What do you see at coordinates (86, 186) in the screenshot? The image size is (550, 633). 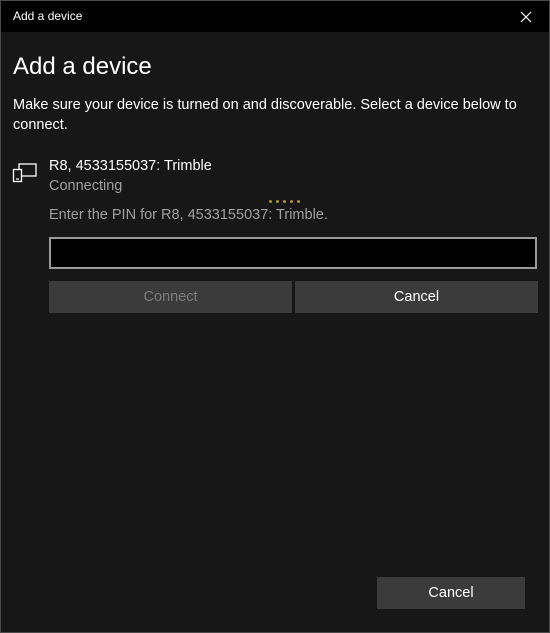 I see `device-status: Connecting` at bounding box center [86, 186].